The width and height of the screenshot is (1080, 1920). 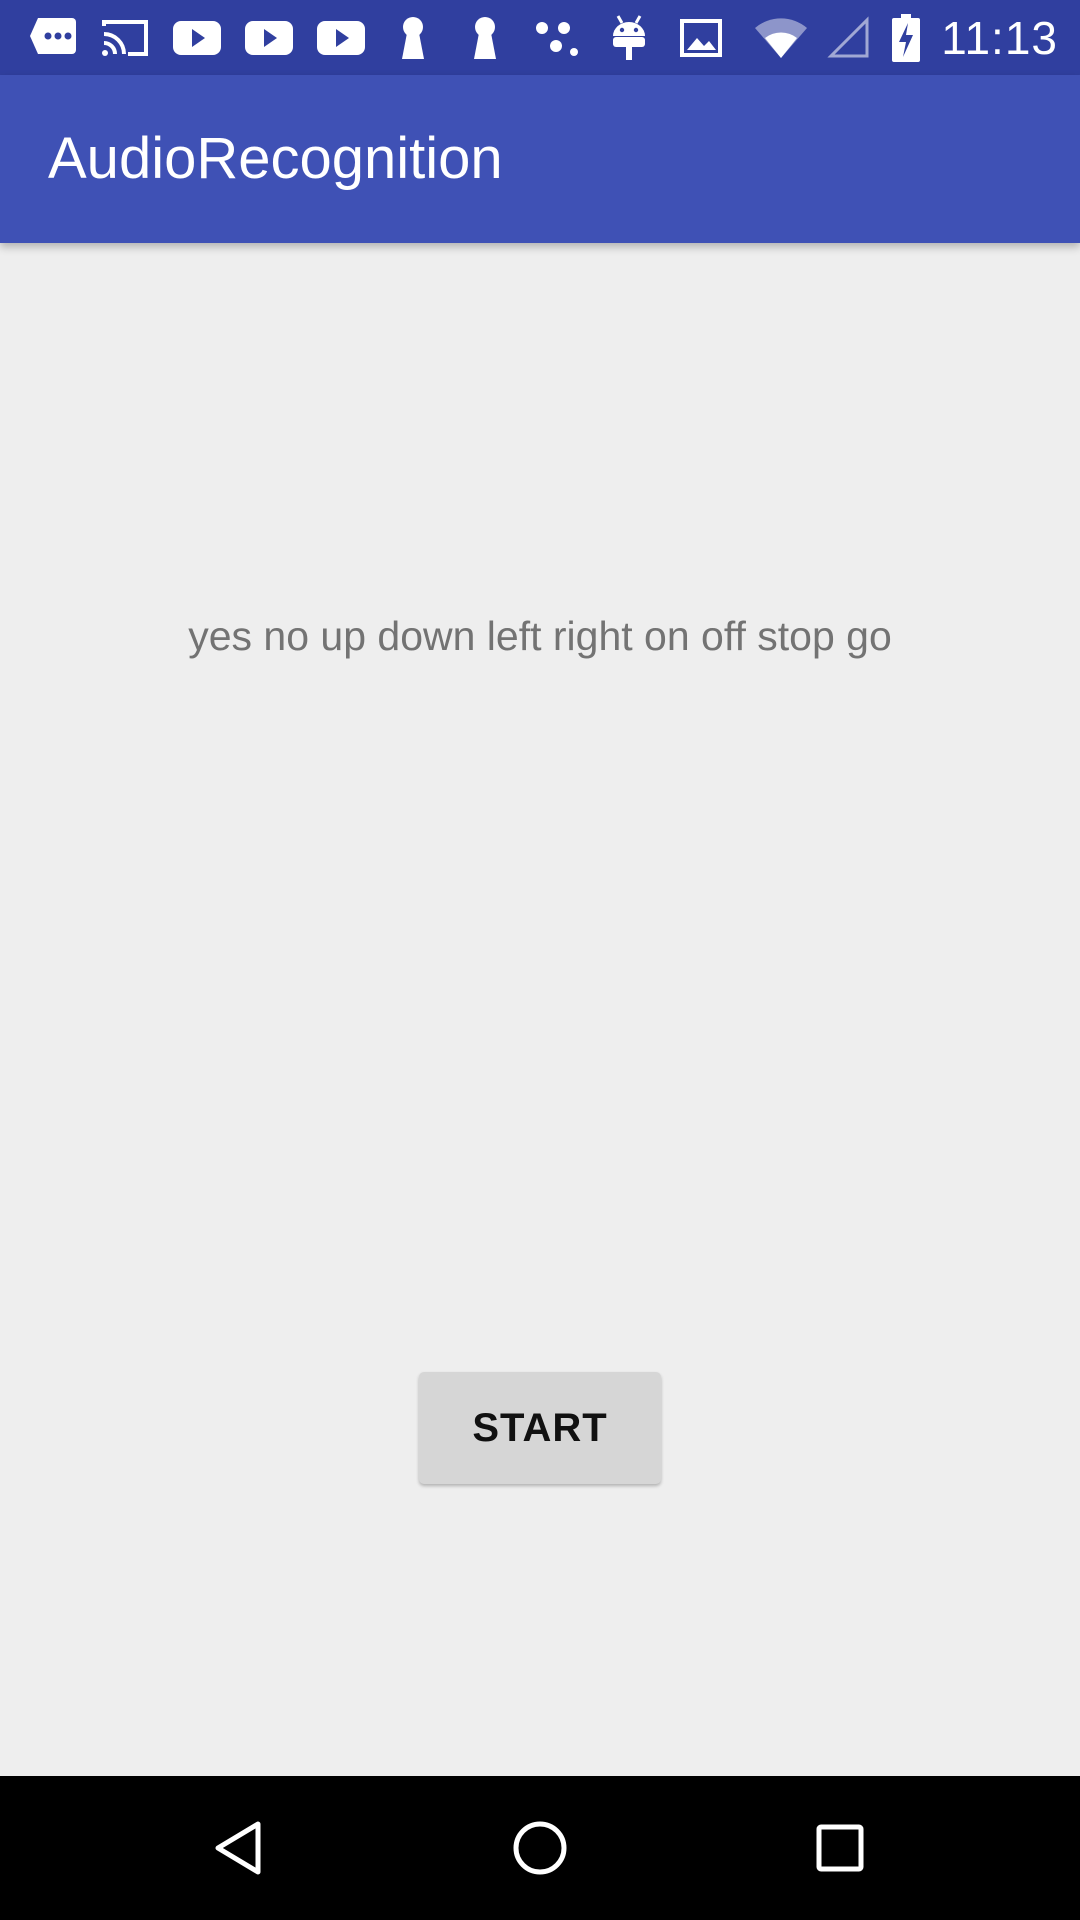 I want to click on navigation-bar, so click(x=540, y=1848).